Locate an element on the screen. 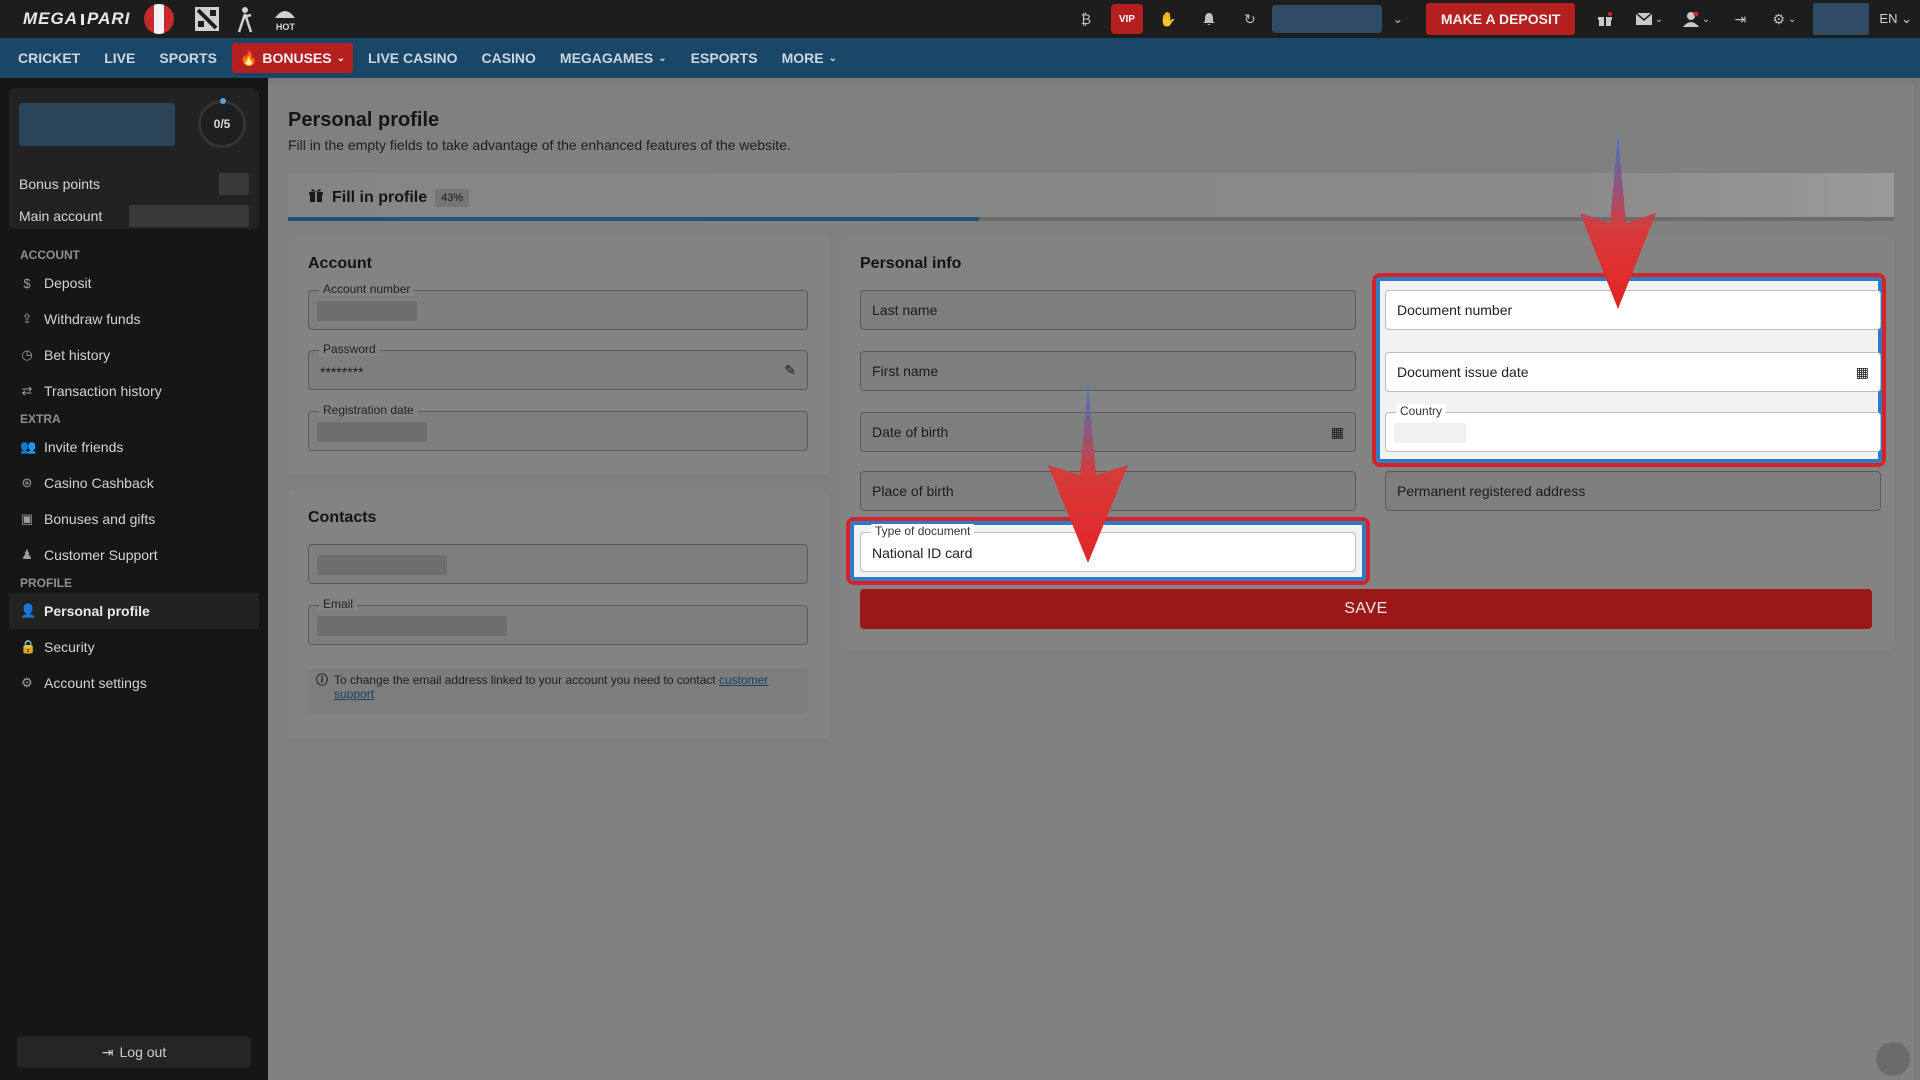 The height and width of the screenshot is (1080, 1920). logout-icon: ⇥ is located at coordinates (107, 1051).